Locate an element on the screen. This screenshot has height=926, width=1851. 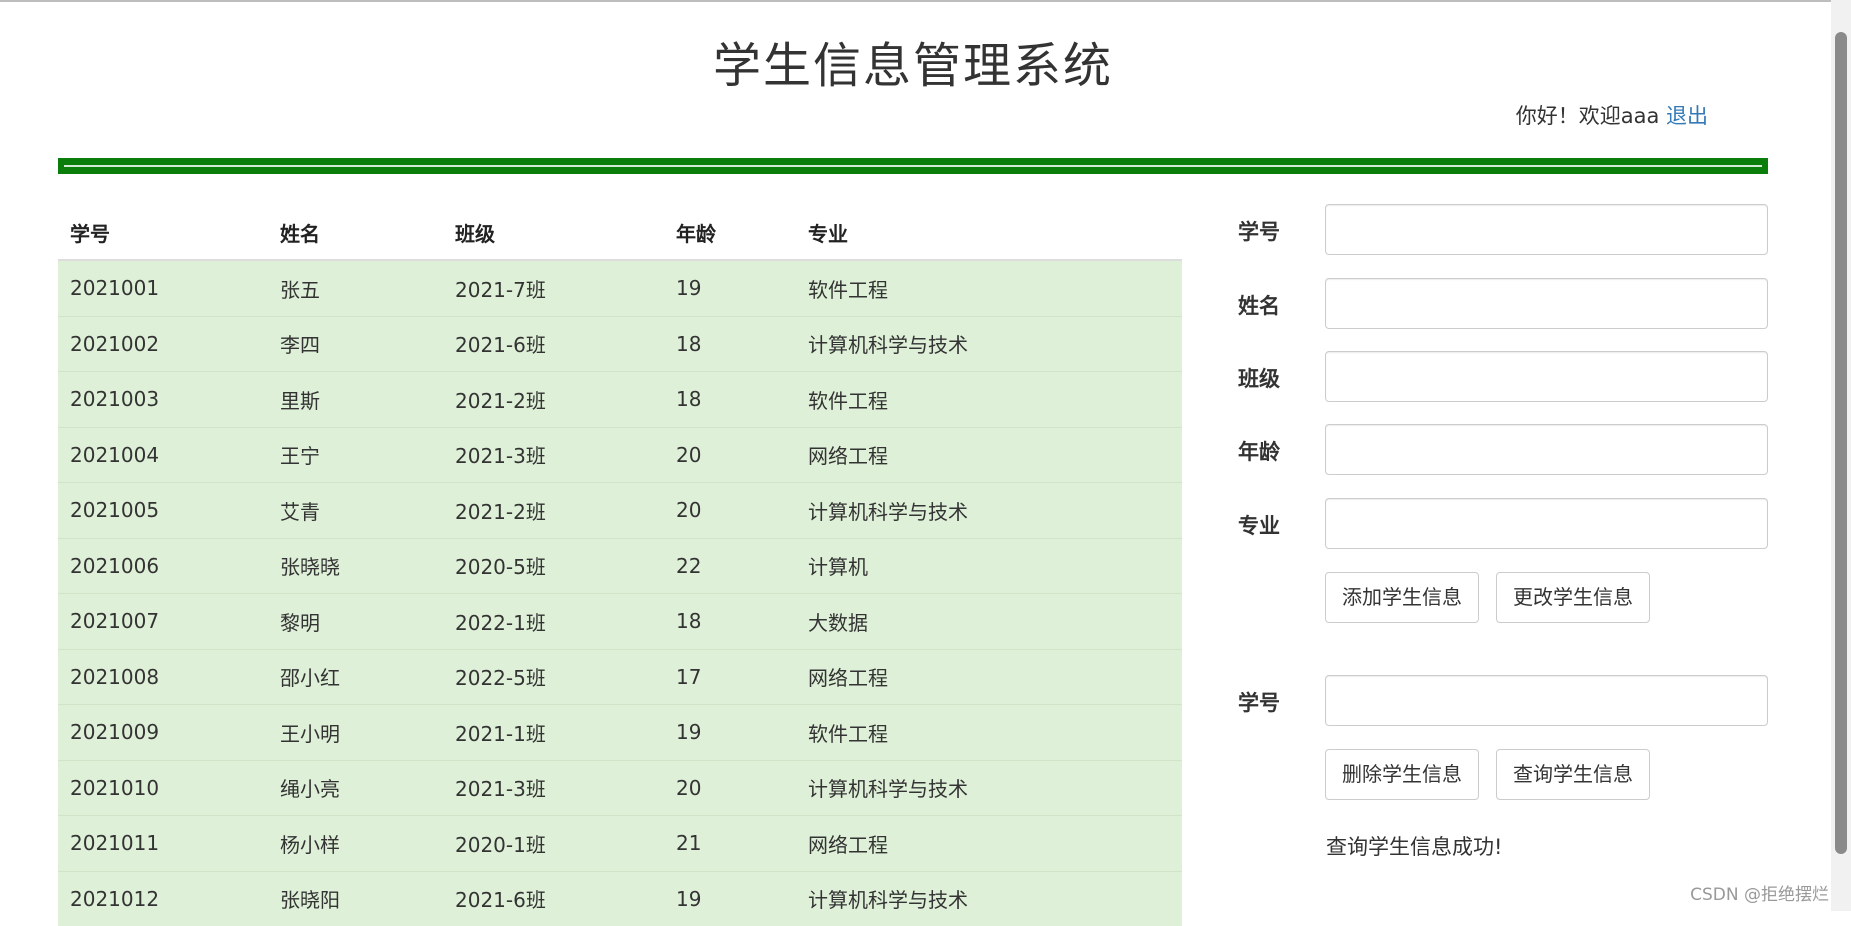
table-row: 2021009王小明2021-1班19软件工程 is located at coordinates (620, 733).